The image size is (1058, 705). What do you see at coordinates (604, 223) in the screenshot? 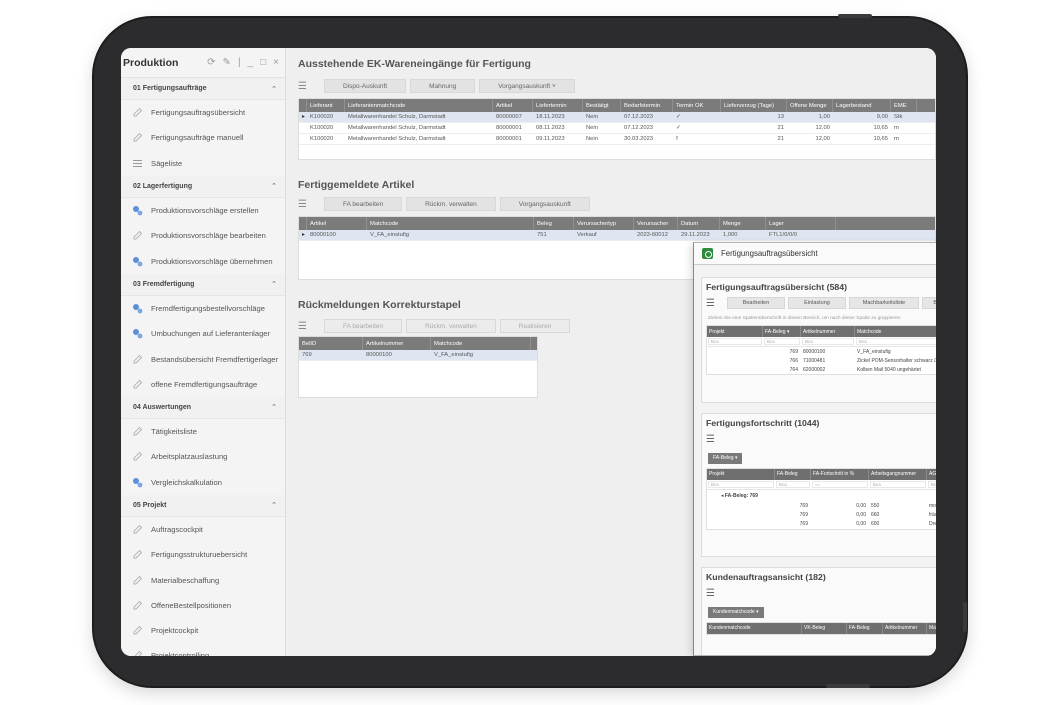
I see `column-header: Verursachertyp` at bounding box center [604, 223].